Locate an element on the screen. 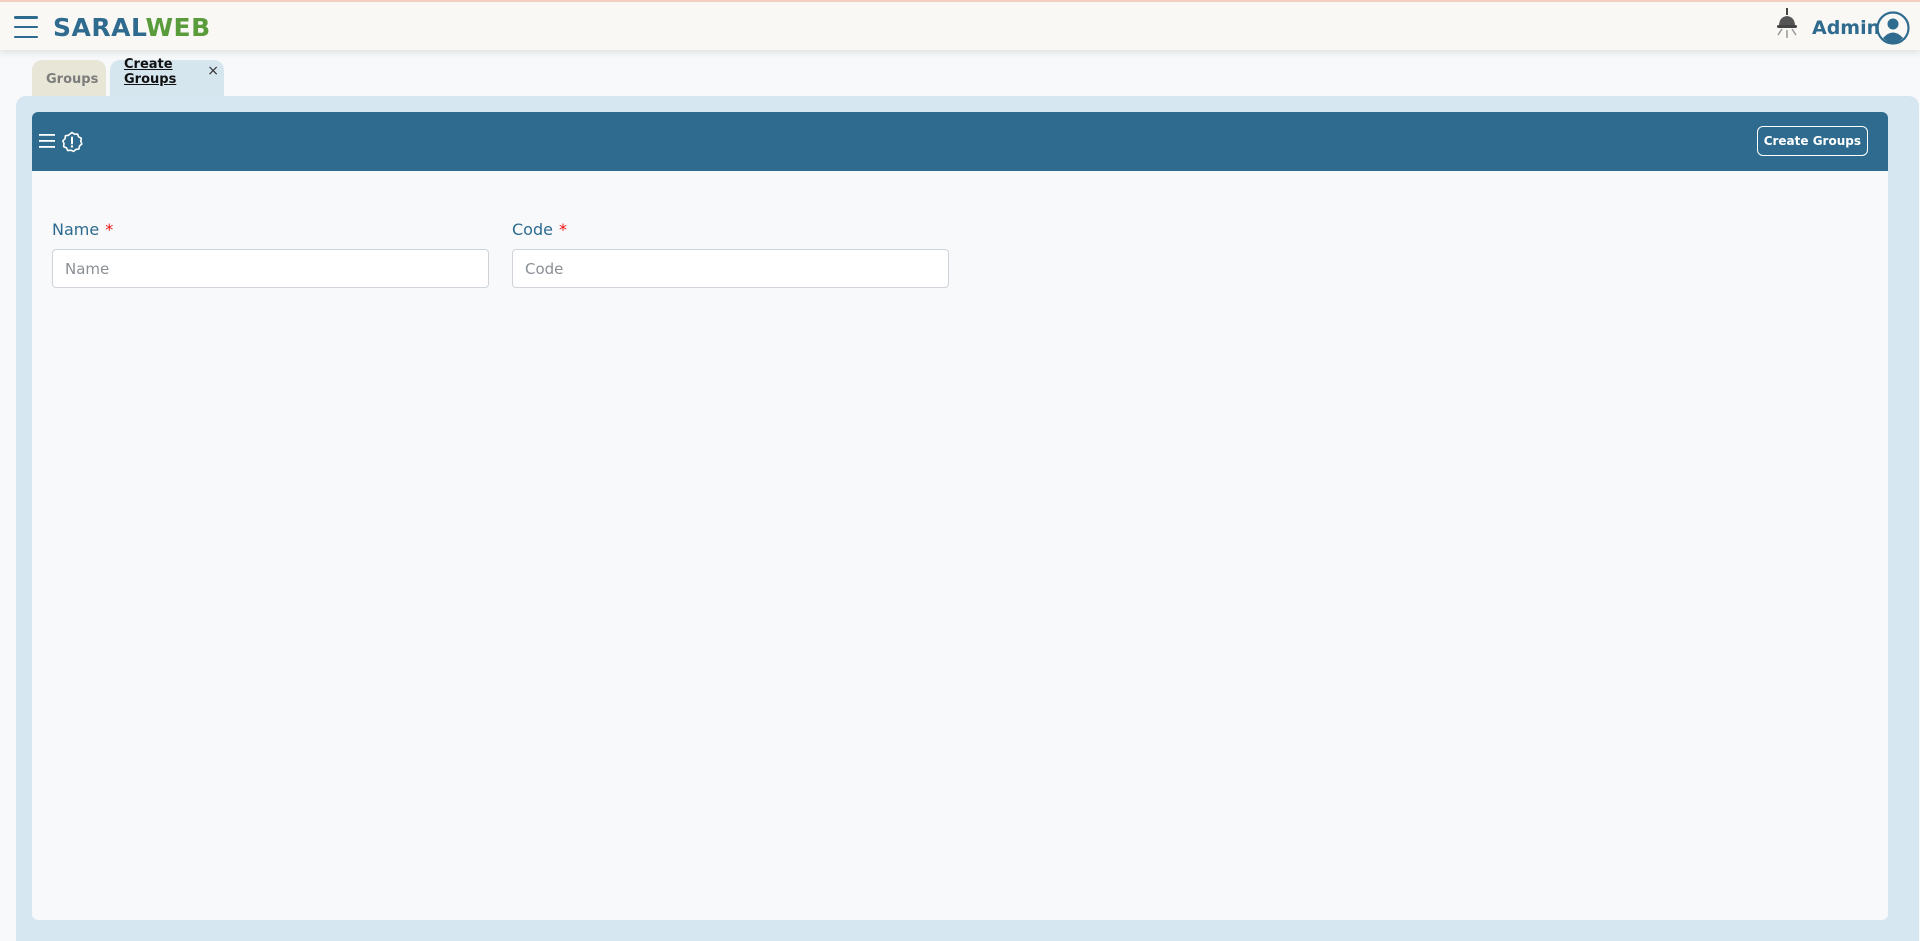 The width and height of the screenshot is (1920, 941). user-name: Admin is located at coordinates (1846, 28).